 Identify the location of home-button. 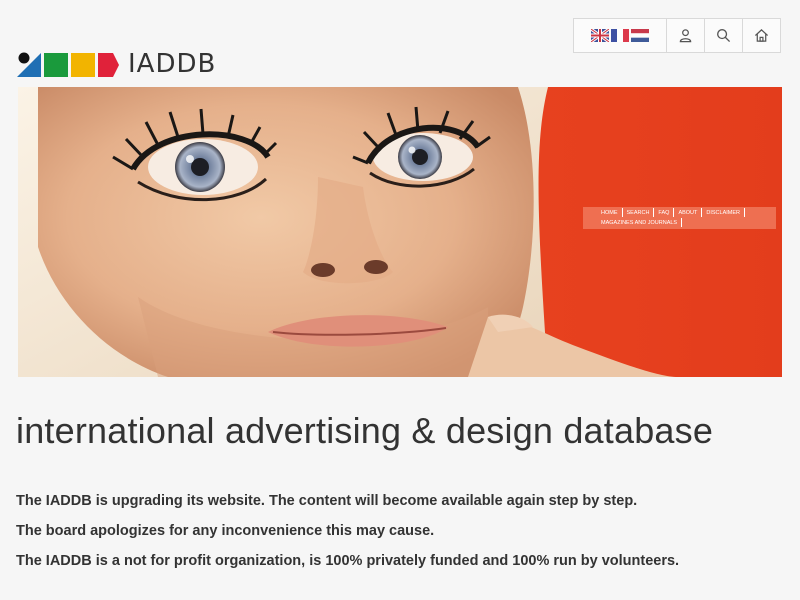
(761, 35).